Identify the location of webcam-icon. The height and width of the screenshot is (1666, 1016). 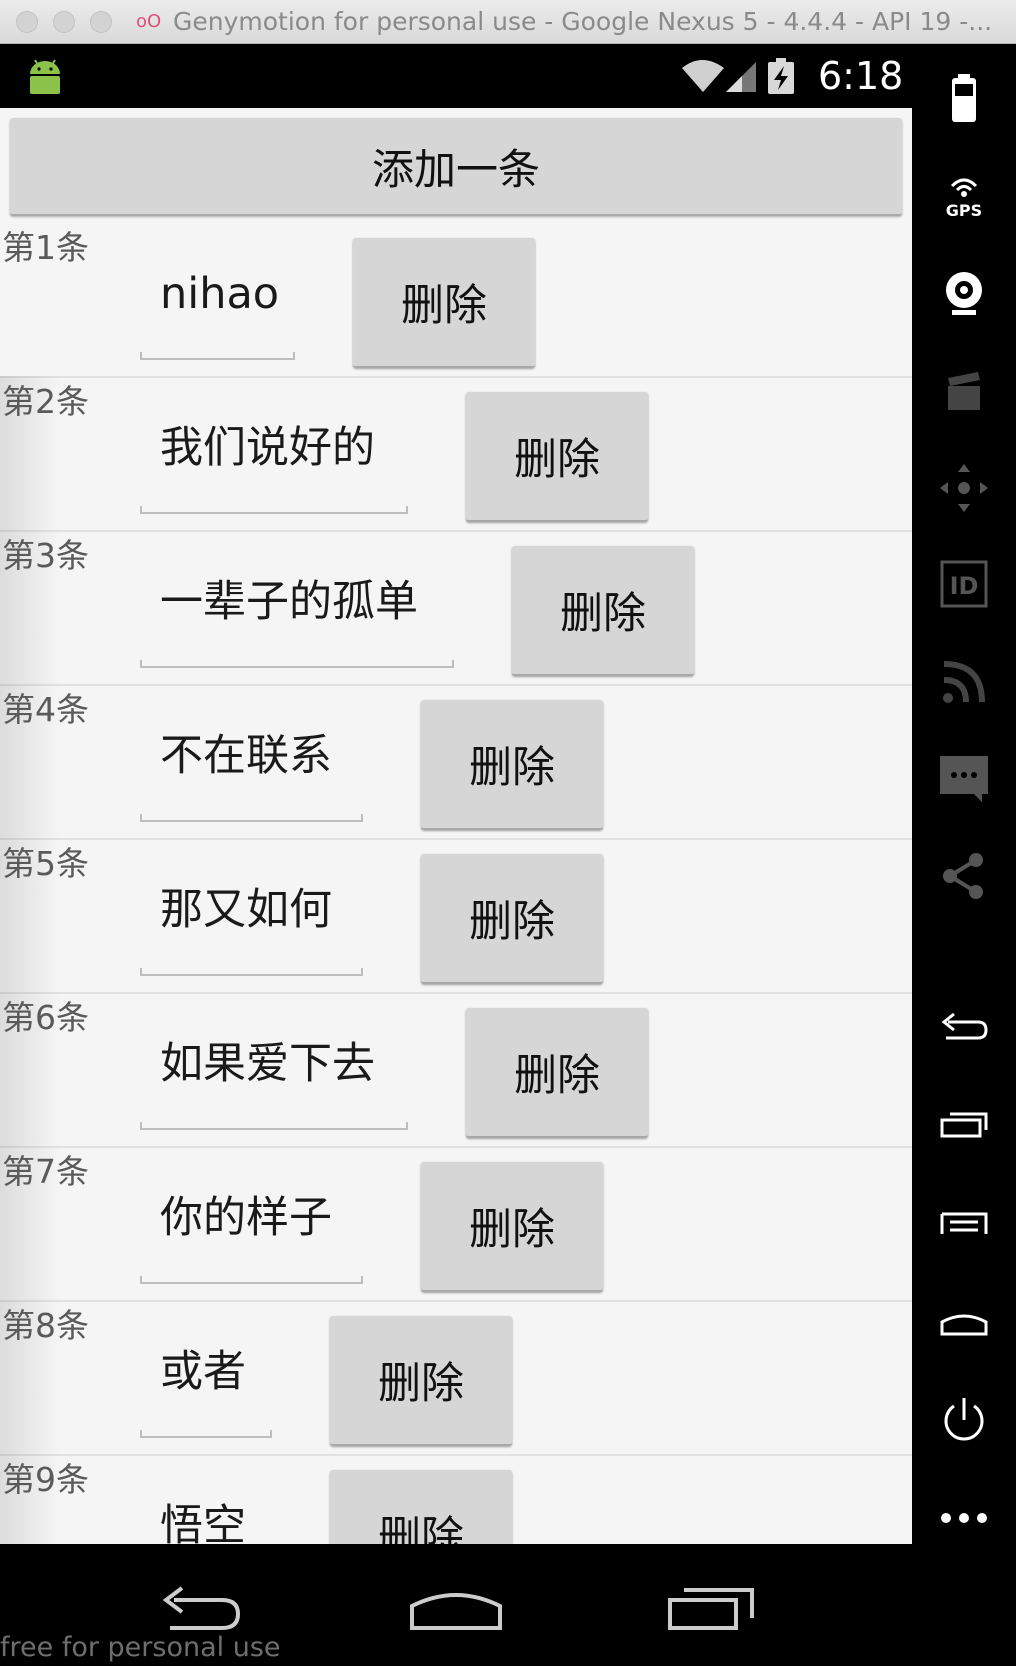
(964, 293).